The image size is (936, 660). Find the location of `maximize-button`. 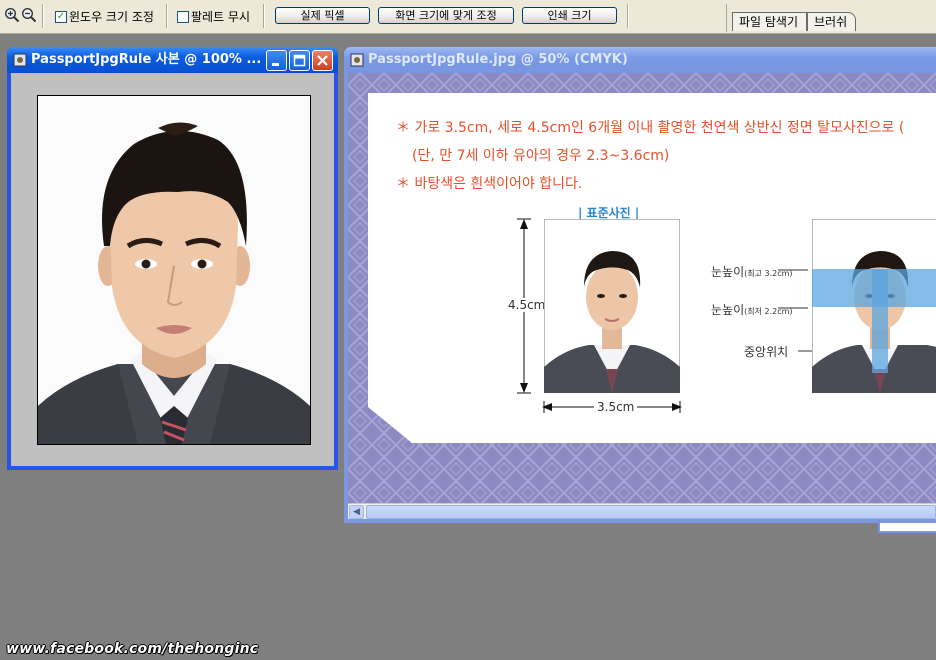

maximize-button is located at coordinates (299, 60).